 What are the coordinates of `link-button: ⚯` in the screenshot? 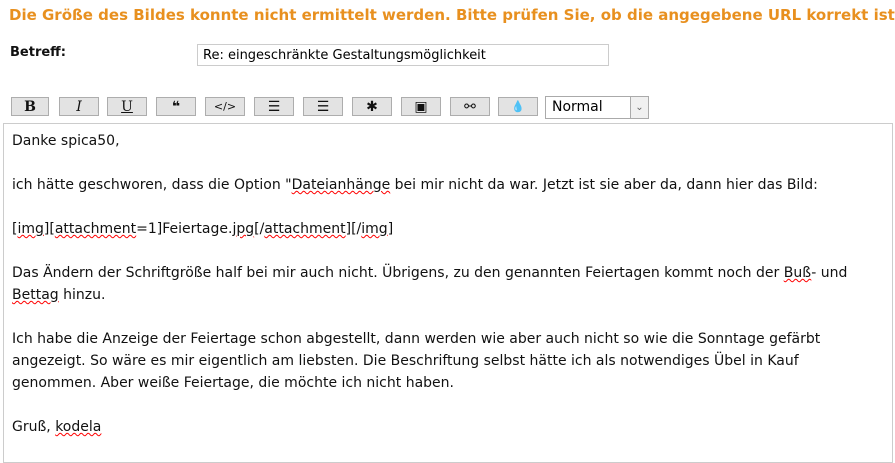 It's located at (470, 106).